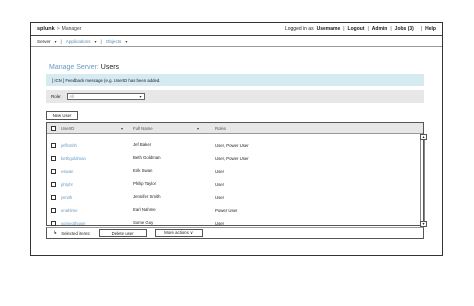  Describe the element at coordinates (73, 223) in the screenshot. I see `user-id-link: someothuser` at that location.